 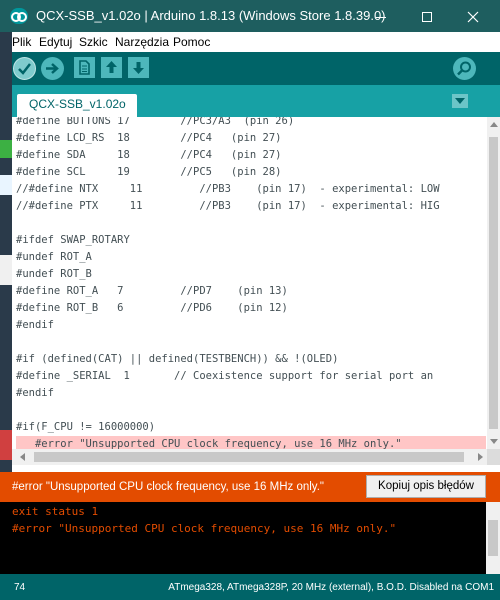 What do you see at coordinates (22, 457) in the screenshot?
I see `scroll-left-icon` at bounding box center [22, 457].